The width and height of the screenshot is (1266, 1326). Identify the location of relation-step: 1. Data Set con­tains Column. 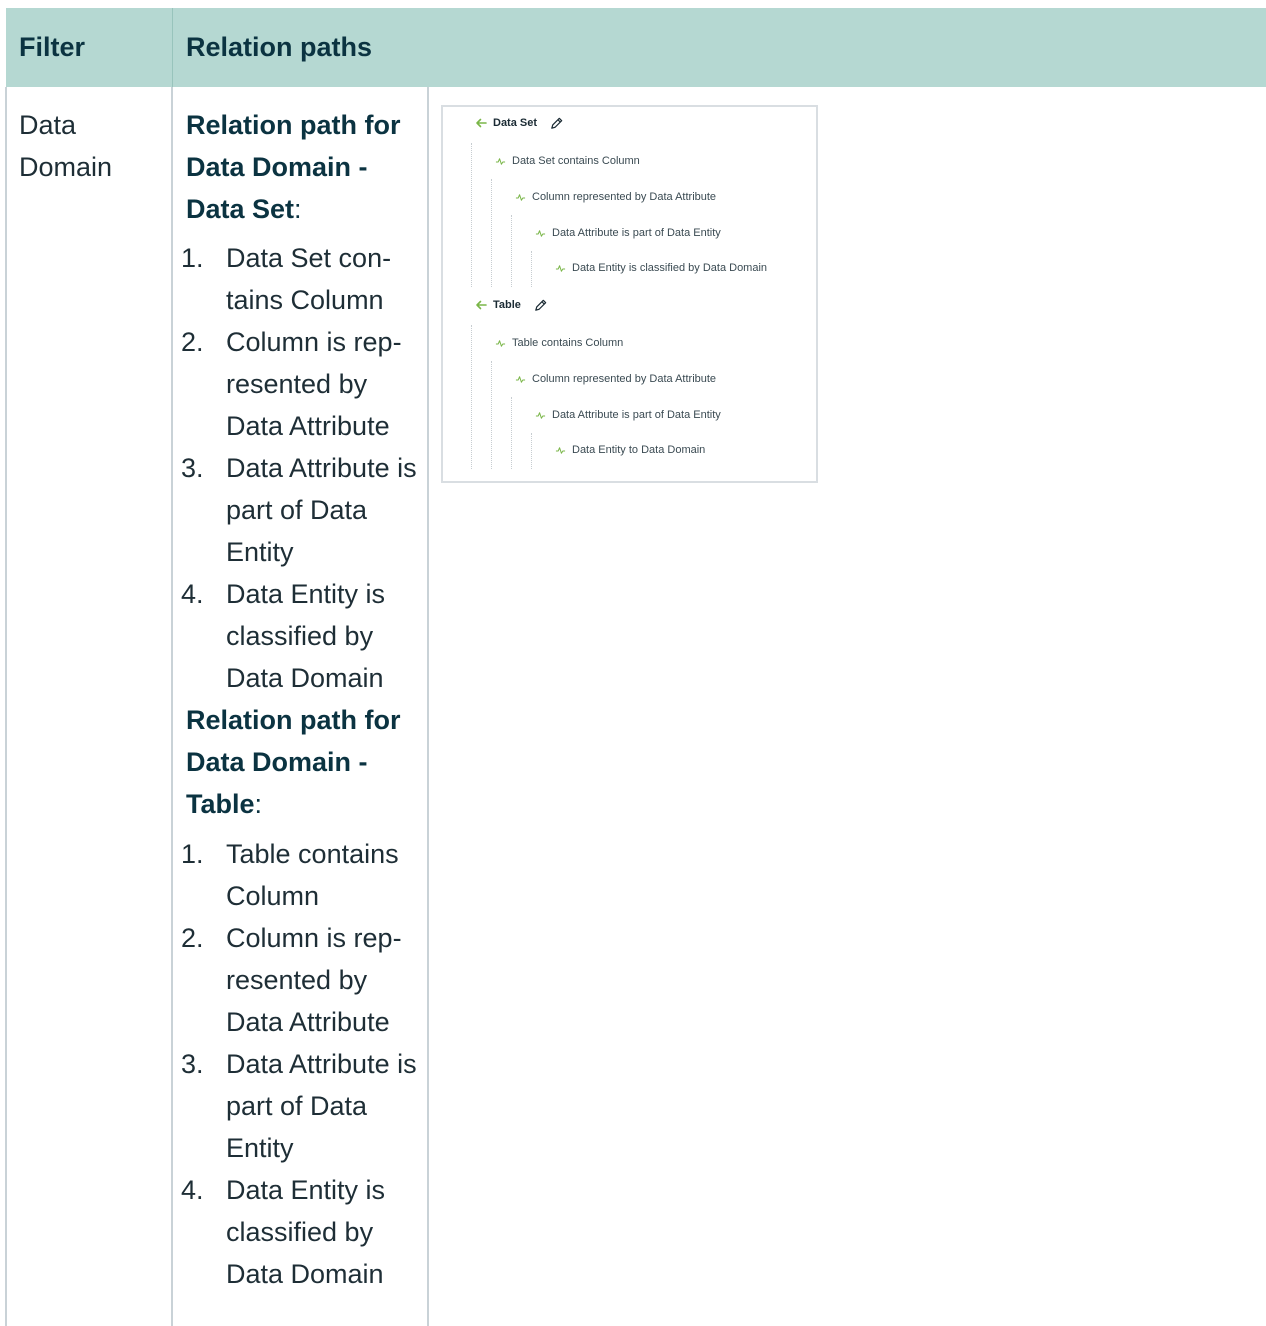
(301, 279).